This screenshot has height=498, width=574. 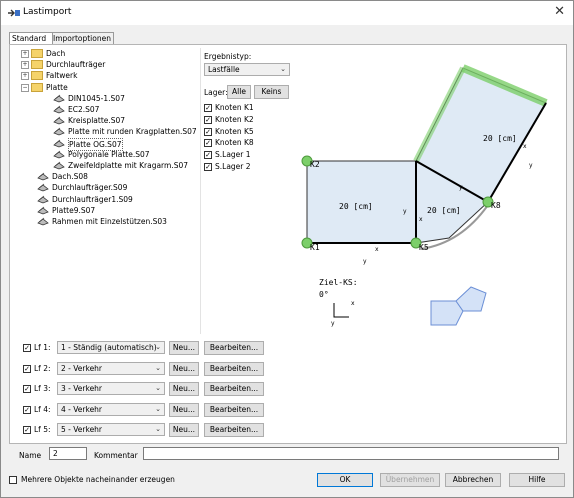 I want to click on load-case-select: 2 - Verkehr ⌄, so click(x=111, y=368).